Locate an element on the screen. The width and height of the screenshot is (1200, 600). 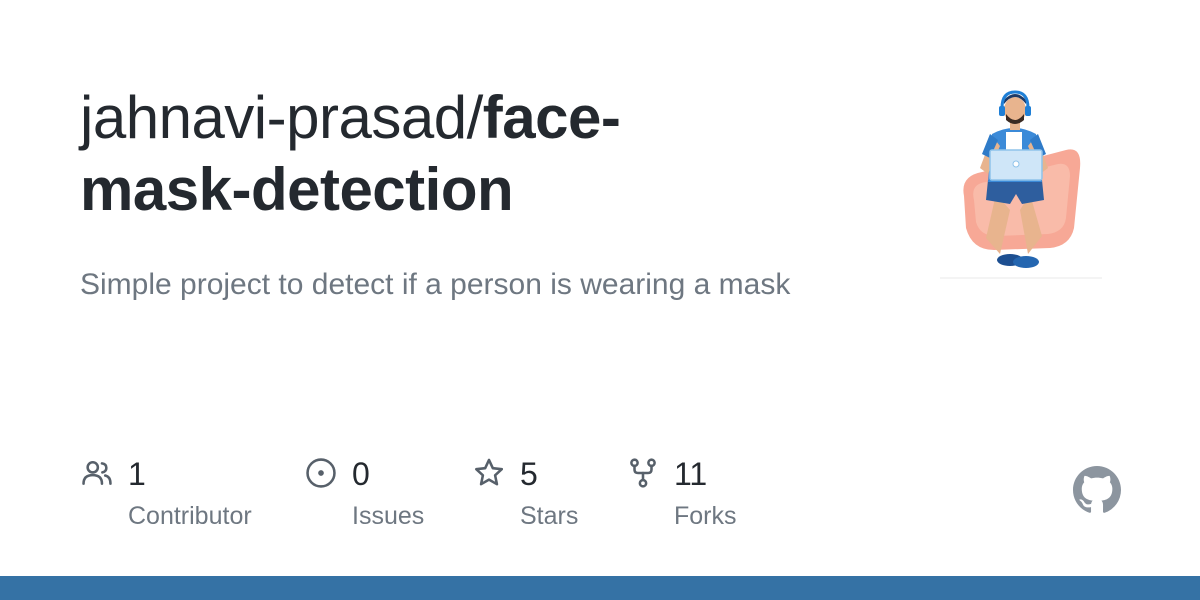
star-icon is located at coordinates (489, 472).